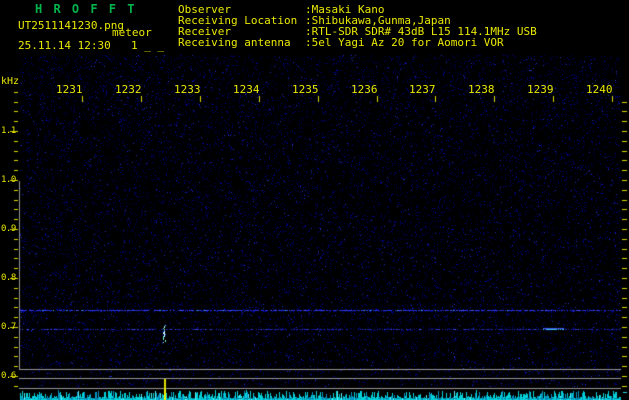 Image resolution: width=629 pixels, height=400 pixels. What do you see at coordinates (8, 327) in the screenshot?
I see `freq-axis-label: 0.7` at bounding box center [8, 327].